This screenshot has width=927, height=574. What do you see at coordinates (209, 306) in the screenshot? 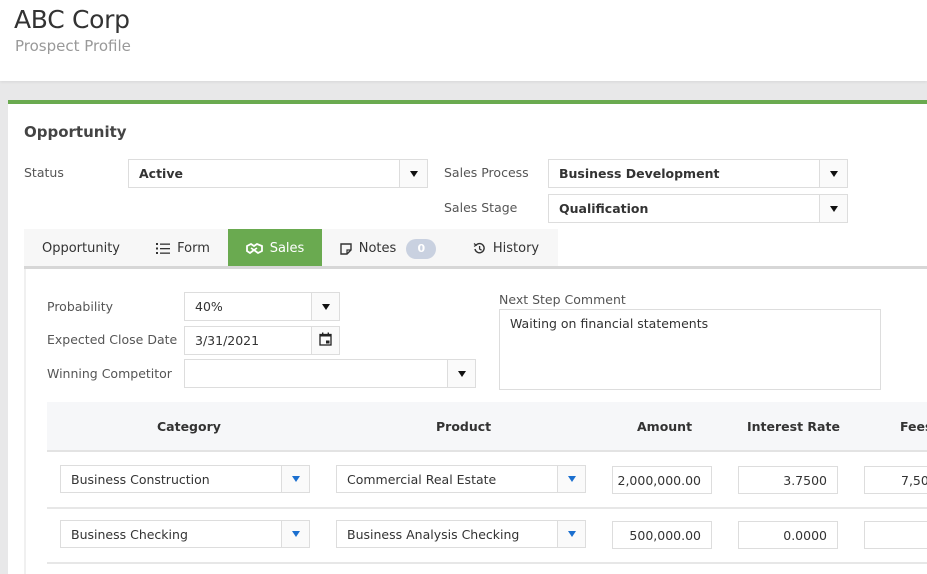
I see `probability-value: 40%` at bounding box center [209, 306].